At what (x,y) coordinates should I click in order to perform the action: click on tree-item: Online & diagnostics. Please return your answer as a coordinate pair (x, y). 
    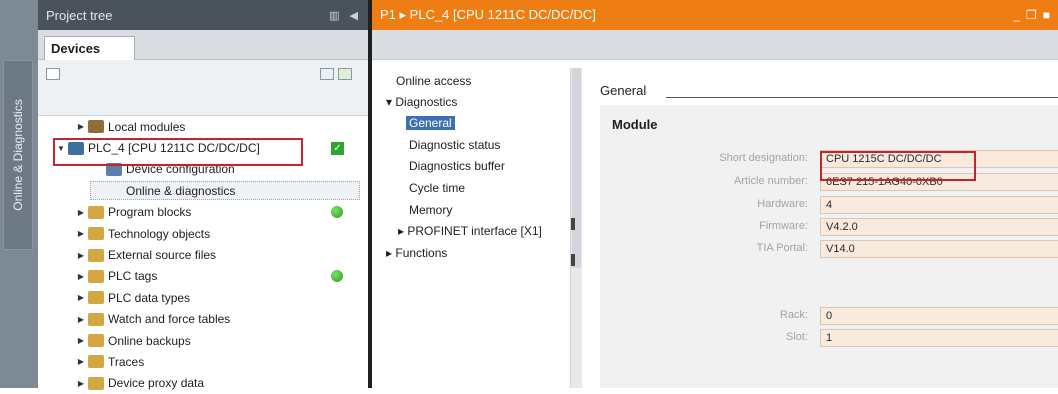
    Looking at the image, I should click on (203, 190).